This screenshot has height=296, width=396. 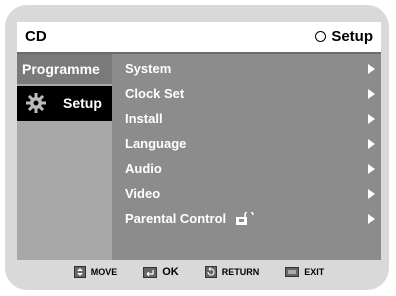 I want to click on exit-icon, so click(x=292, y=272).